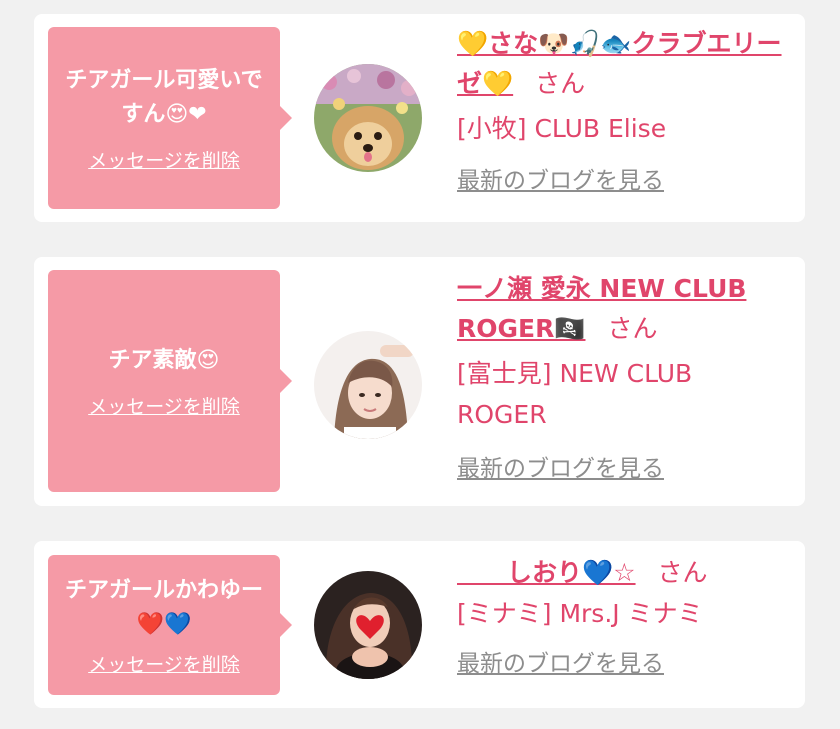 The width and height of the screenshot is (840, 729). Describe the element at coordinates (580, 613) in the screenshot. I see `shop-name: [ミナミ] Mrs.J ミナミ` at that location.